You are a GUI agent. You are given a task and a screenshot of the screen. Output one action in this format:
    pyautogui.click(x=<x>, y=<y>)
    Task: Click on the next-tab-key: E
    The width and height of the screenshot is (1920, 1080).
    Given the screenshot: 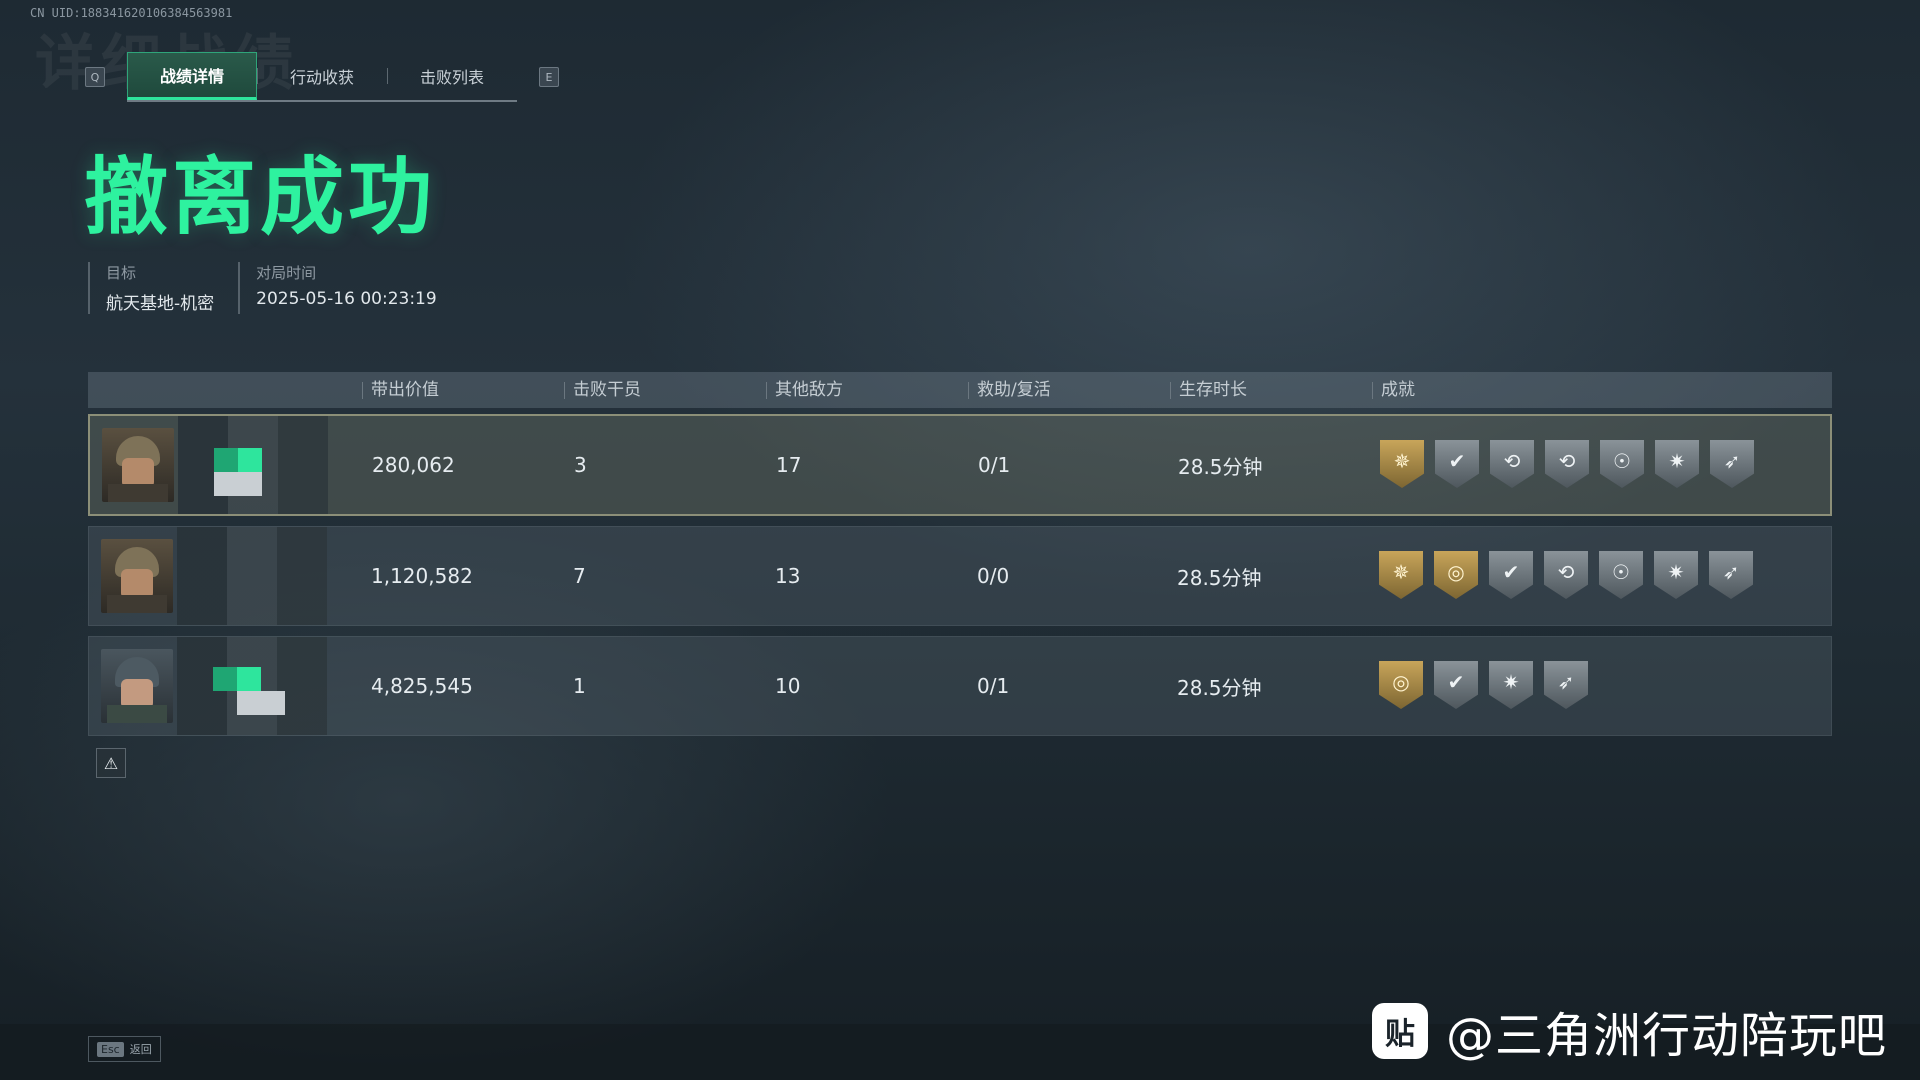 What is the action you would take?
    pyautogui.click(x=549, y=77)
    